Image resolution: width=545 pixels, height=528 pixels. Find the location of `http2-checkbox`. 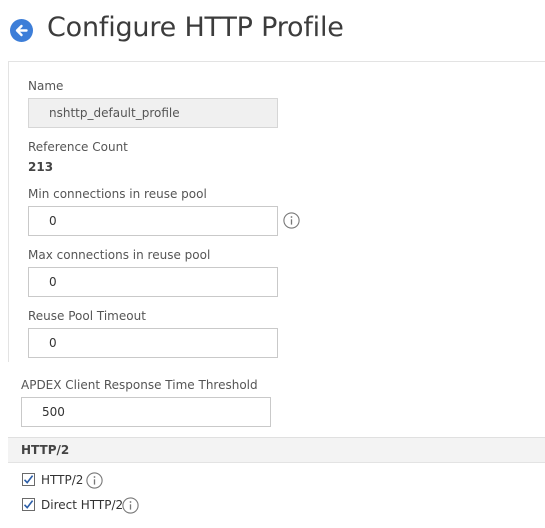

http2-checkbox is located at coordinates (28, 479).